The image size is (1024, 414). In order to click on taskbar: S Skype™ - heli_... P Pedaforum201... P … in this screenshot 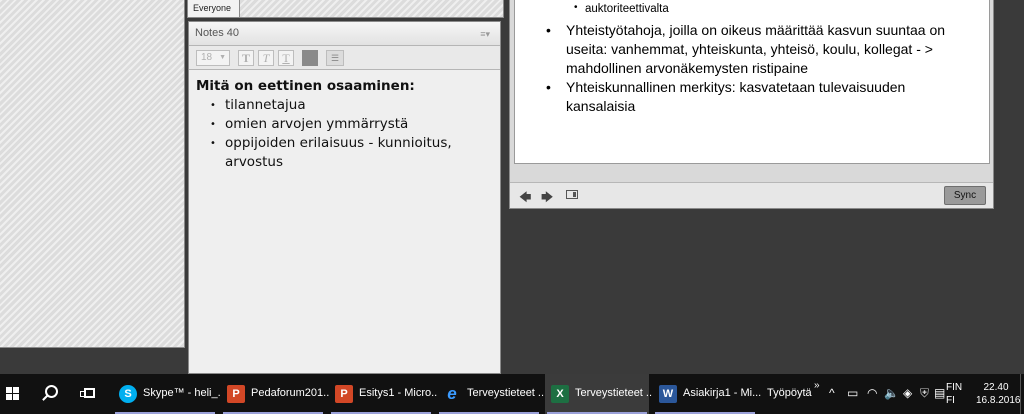, I will do `click(512, 394)`.